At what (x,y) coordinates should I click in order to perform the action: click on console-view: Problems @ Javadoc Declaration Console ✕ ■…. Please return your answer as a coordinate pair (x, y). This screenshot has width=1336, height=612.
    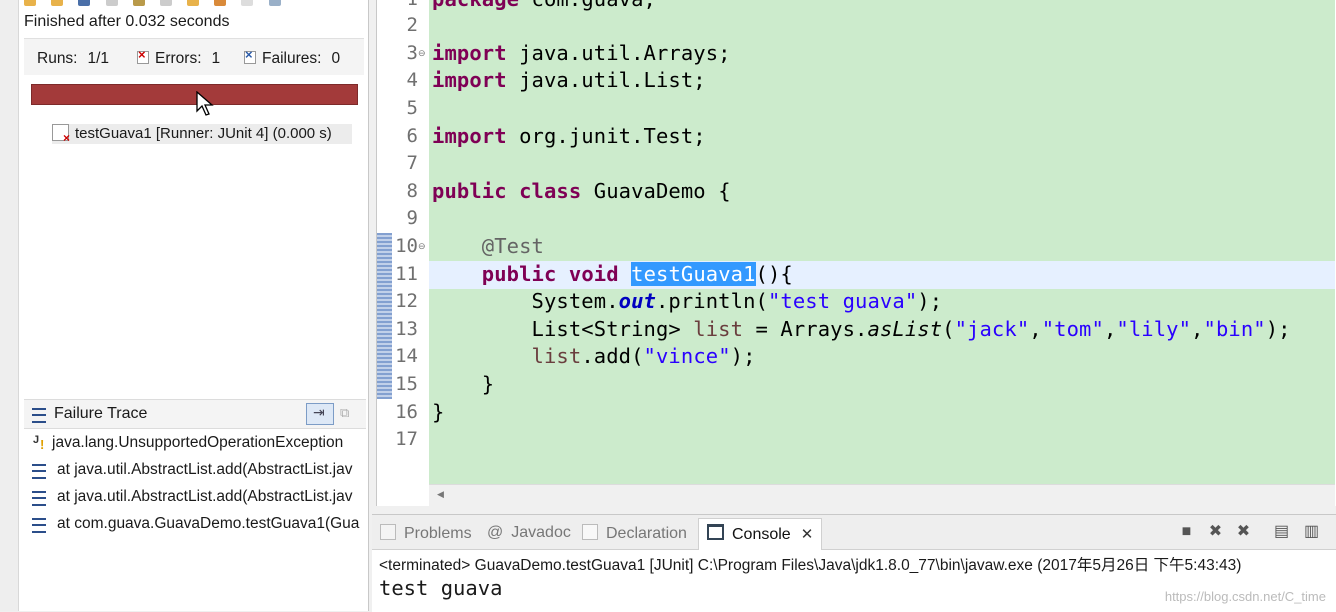
    Looking at the image, I should click on (854, 563).